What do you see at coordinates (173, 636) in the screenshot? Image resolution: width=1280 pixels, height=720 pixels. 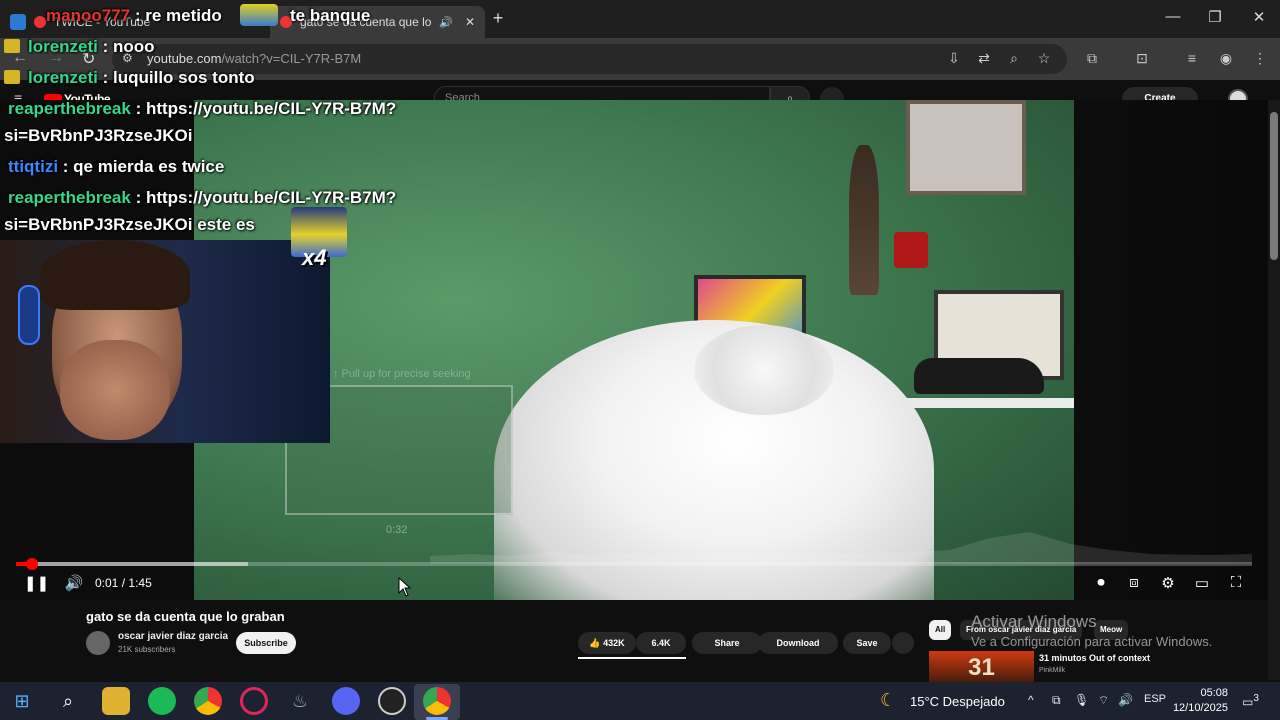 I see `channel-name: oscar javier diaz garcia` at bounding box center [173, 636].